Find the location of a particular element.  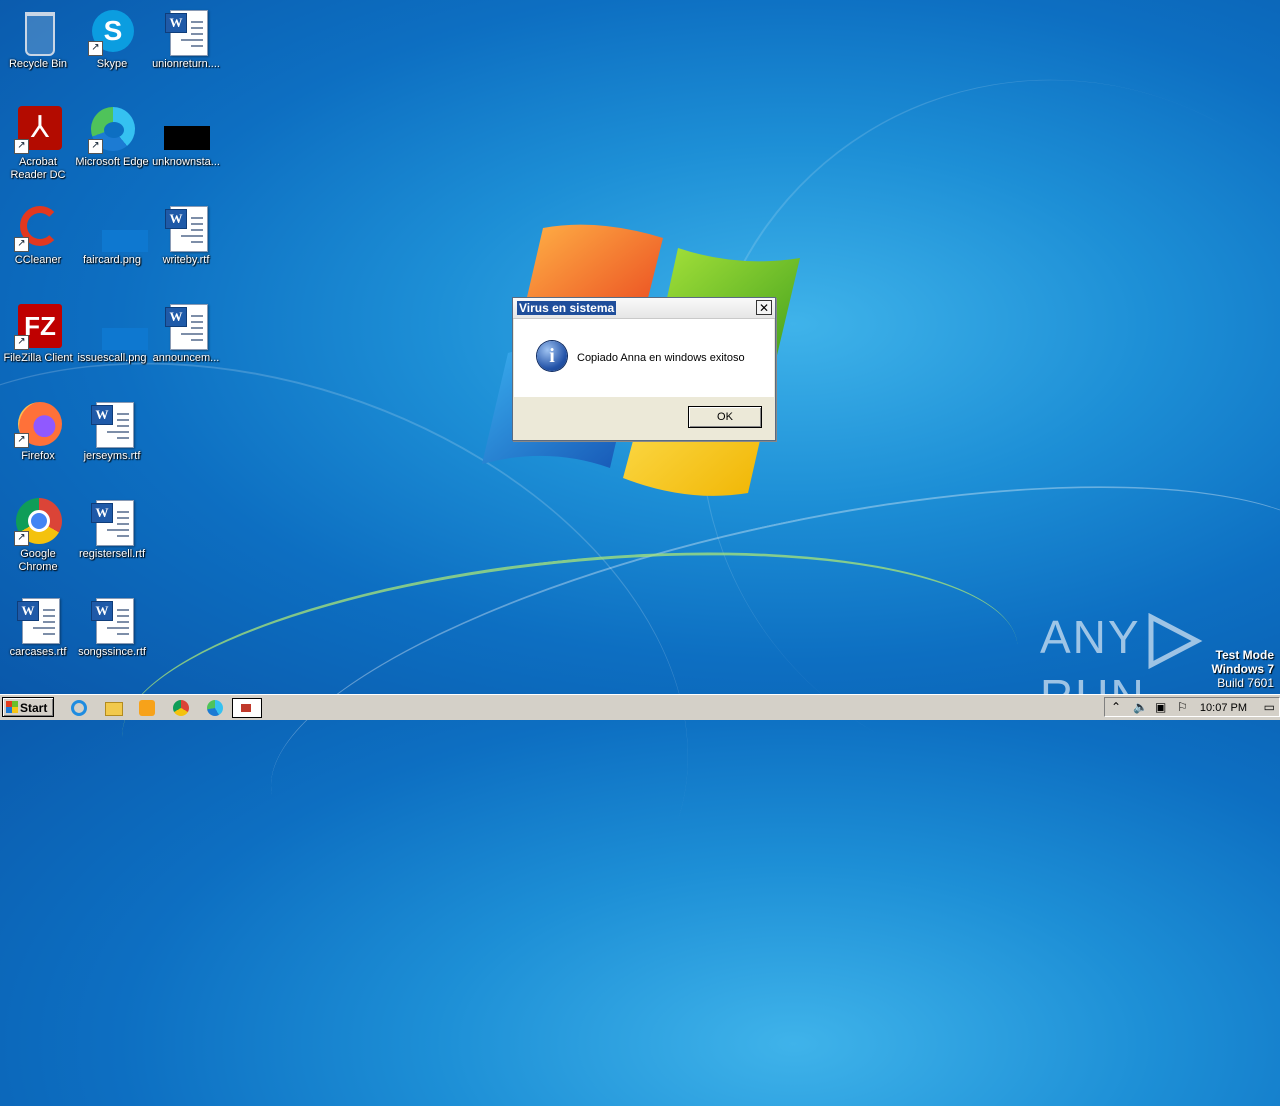

desktop-icon-firefox: ↗ Firefox is located at coordinates (38, 439).